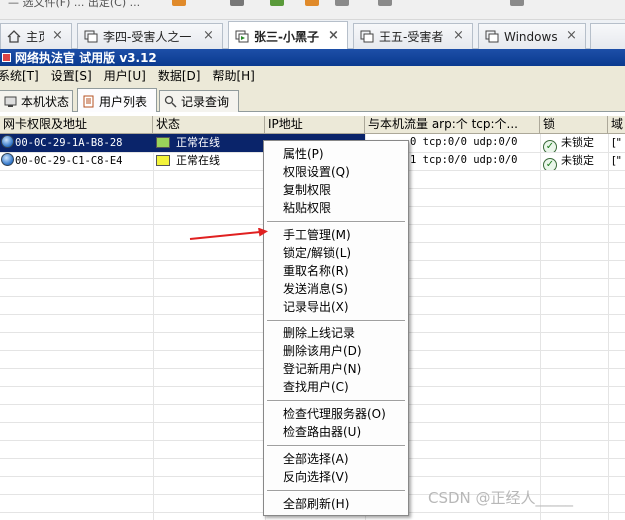 This screenshot has width=625, height=520. What do you see at coordinates (607, 36) in the screenshot?
I see `vm-tab-more` at bounding box center [607, 36].